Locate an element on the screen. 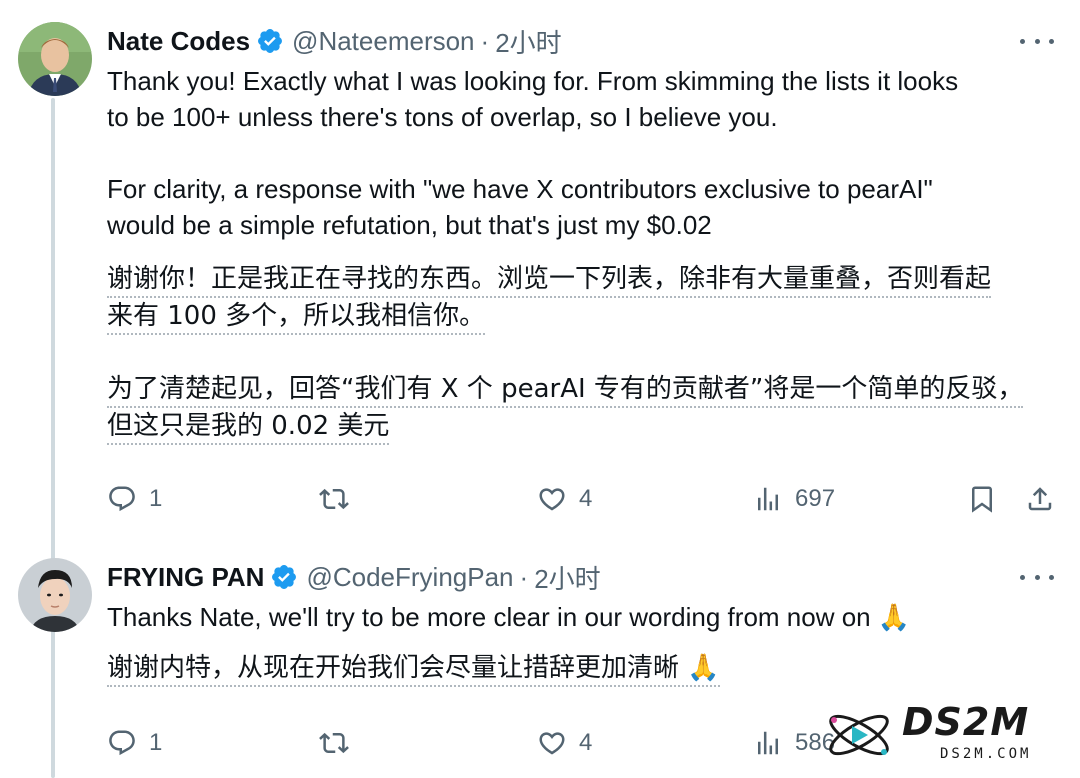 Image resolution: width=1080 pixels, height=778 pixels. share-icon is located at coordinates (1040, 499).